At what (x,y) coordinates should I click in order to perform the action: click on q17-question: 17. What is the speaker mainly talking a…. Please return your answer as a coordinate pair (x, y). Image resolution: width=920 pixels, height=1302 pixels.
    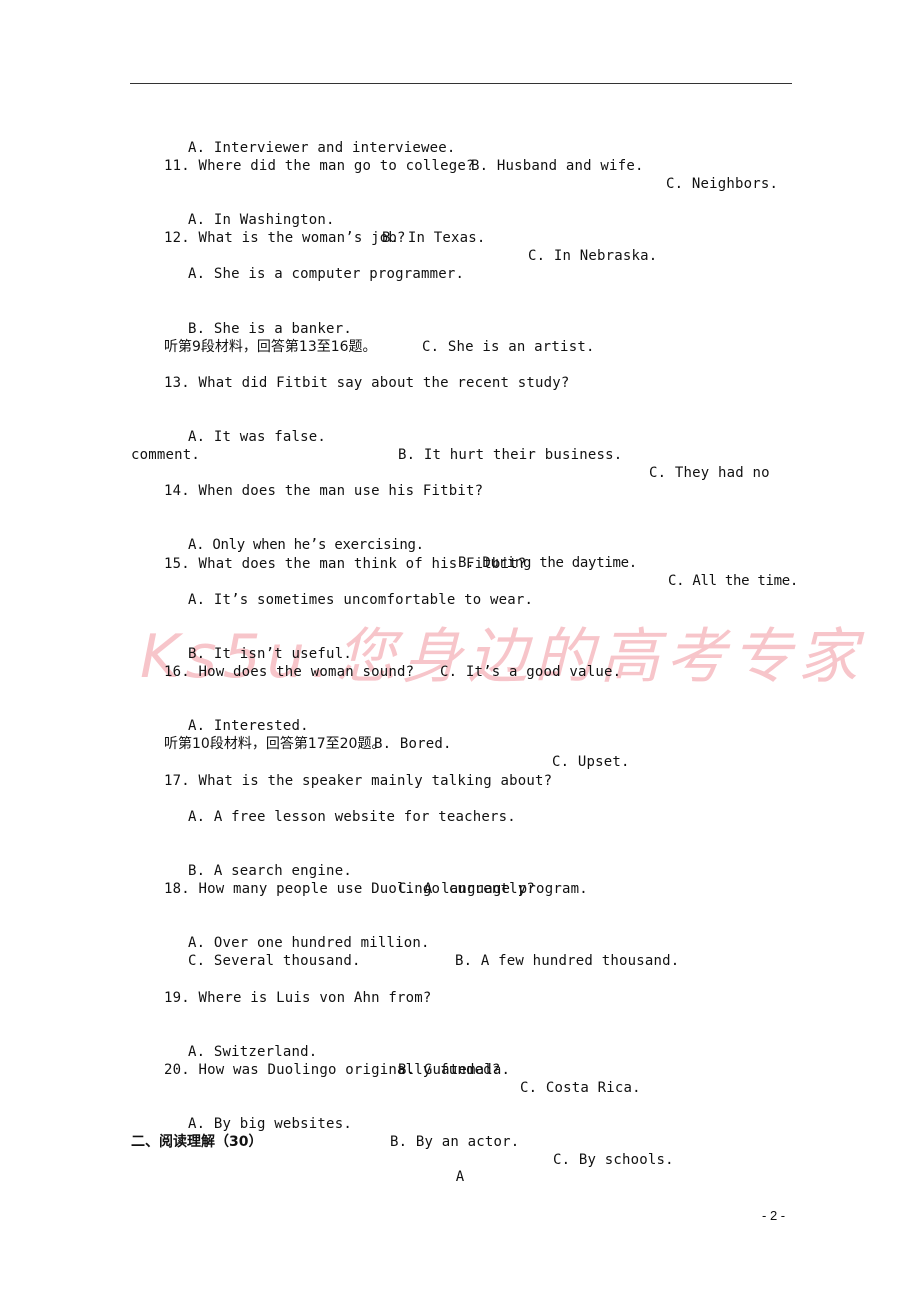
    Looking at the image, I should click on (358, 781).